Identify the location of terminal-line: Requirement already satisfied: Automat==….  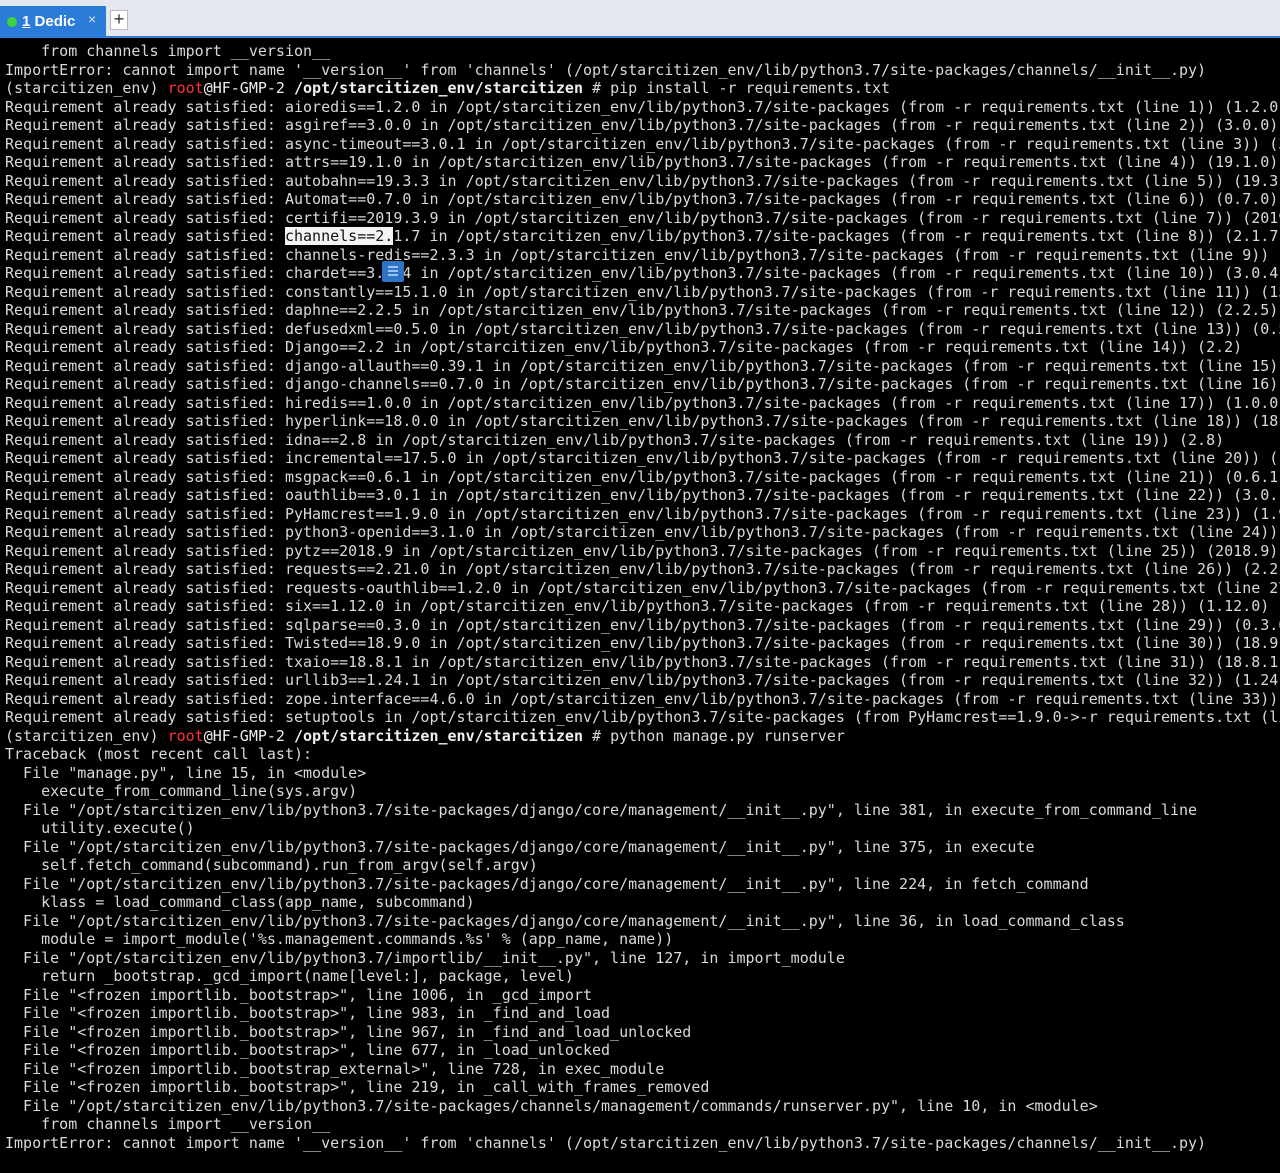
(642, 199).